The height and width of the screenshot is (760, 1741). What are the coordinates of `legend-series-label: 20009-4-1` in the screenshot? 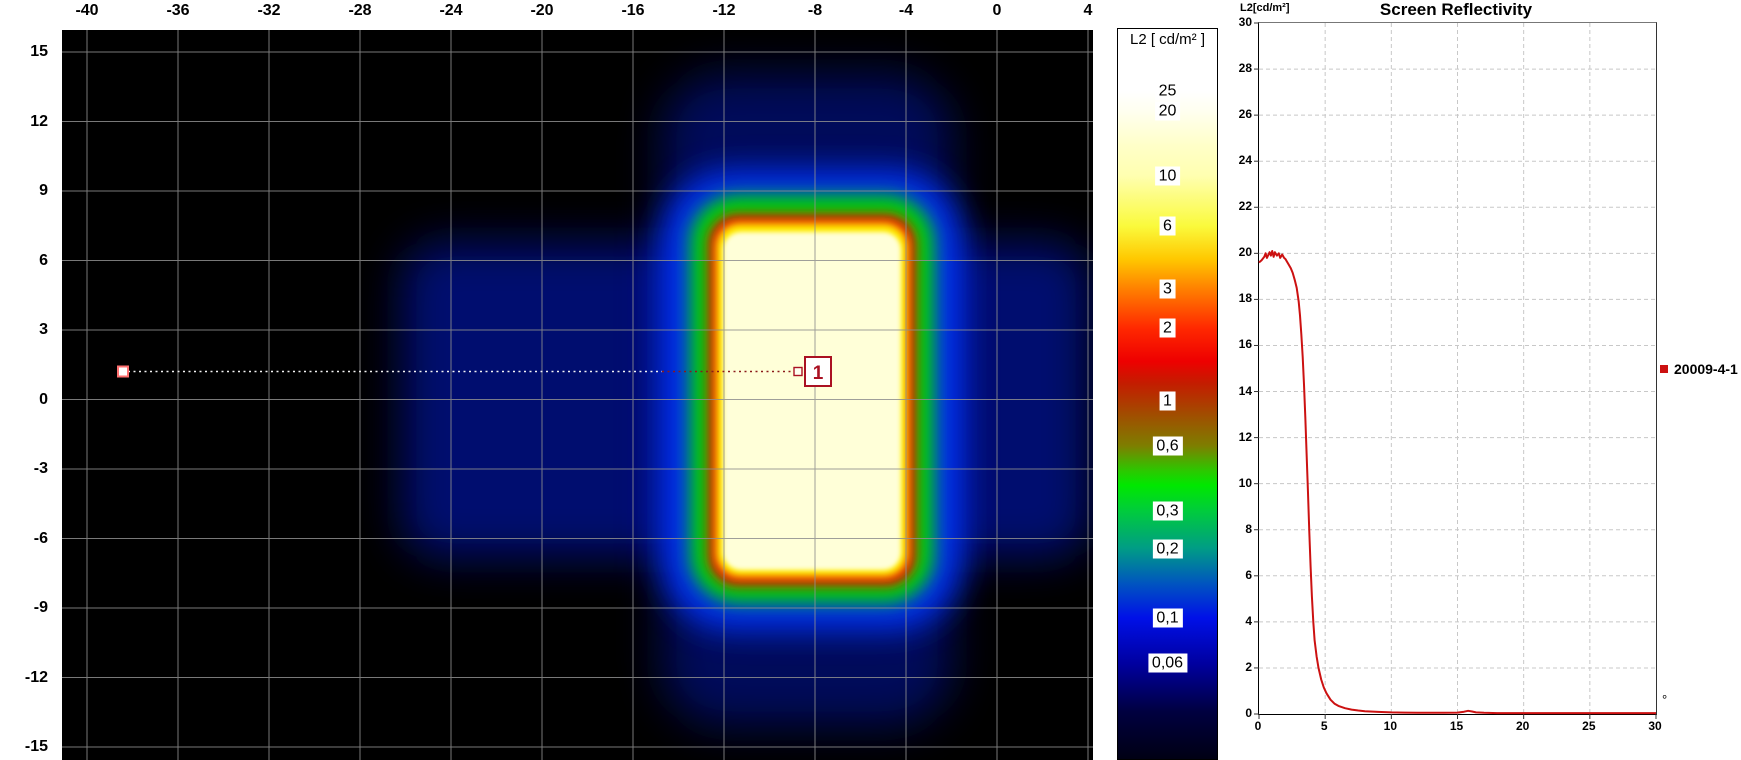 It's located at (1706, 369).